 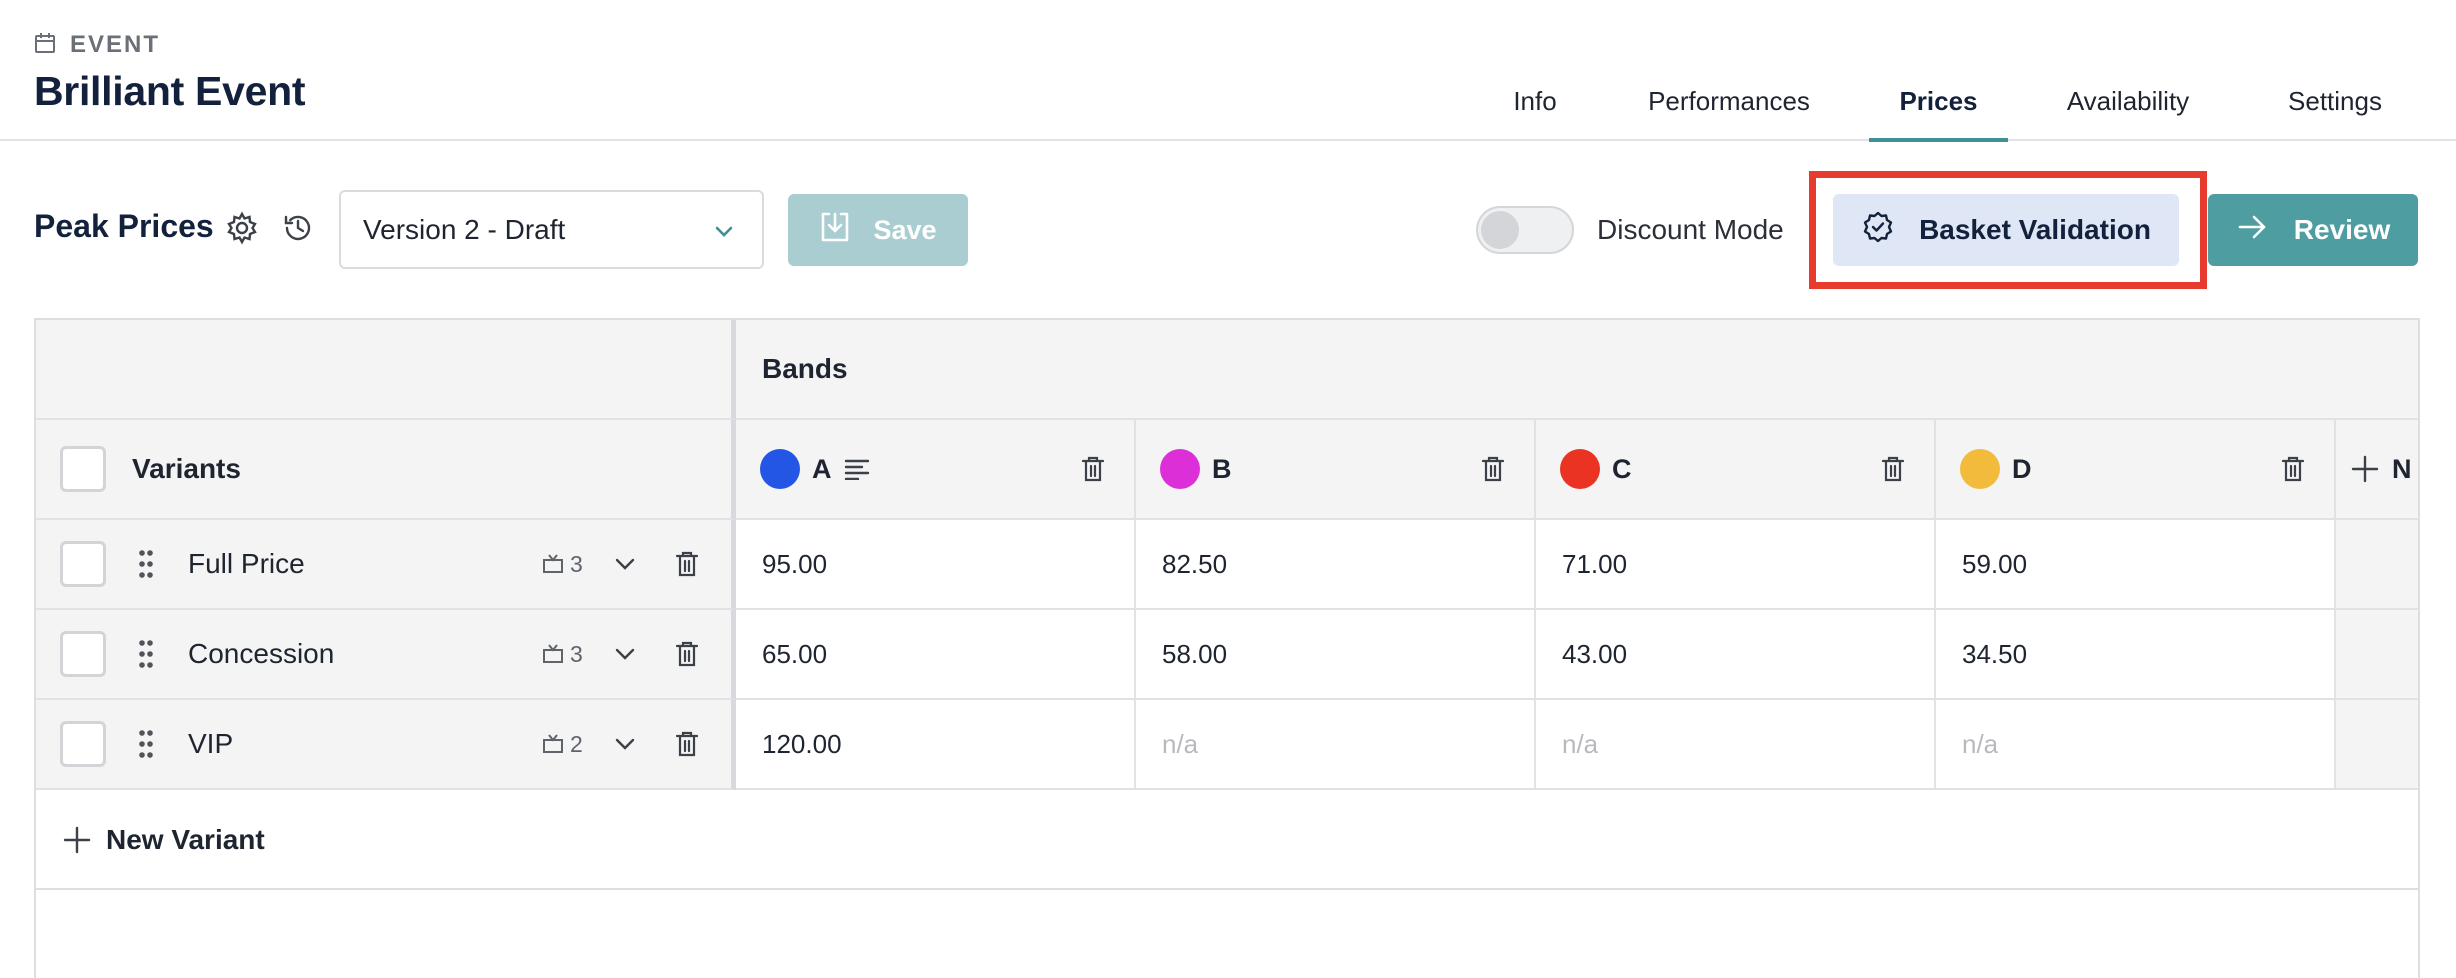 What do you see at coordinates (1736, 565) in the screenshot?
I see `price-cell: 71.00` at bounding box center [1736, 565].